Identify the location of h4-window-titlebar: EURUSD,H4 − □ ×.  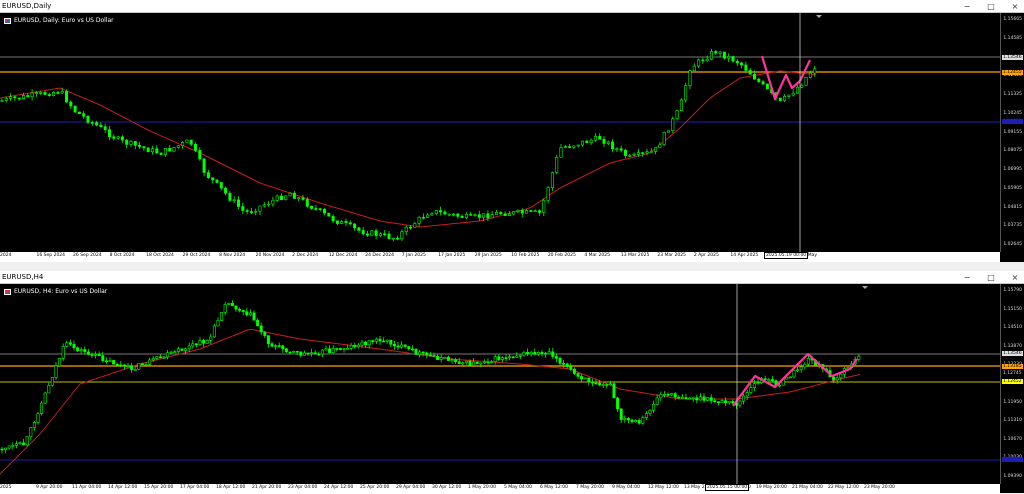
(512, 277).